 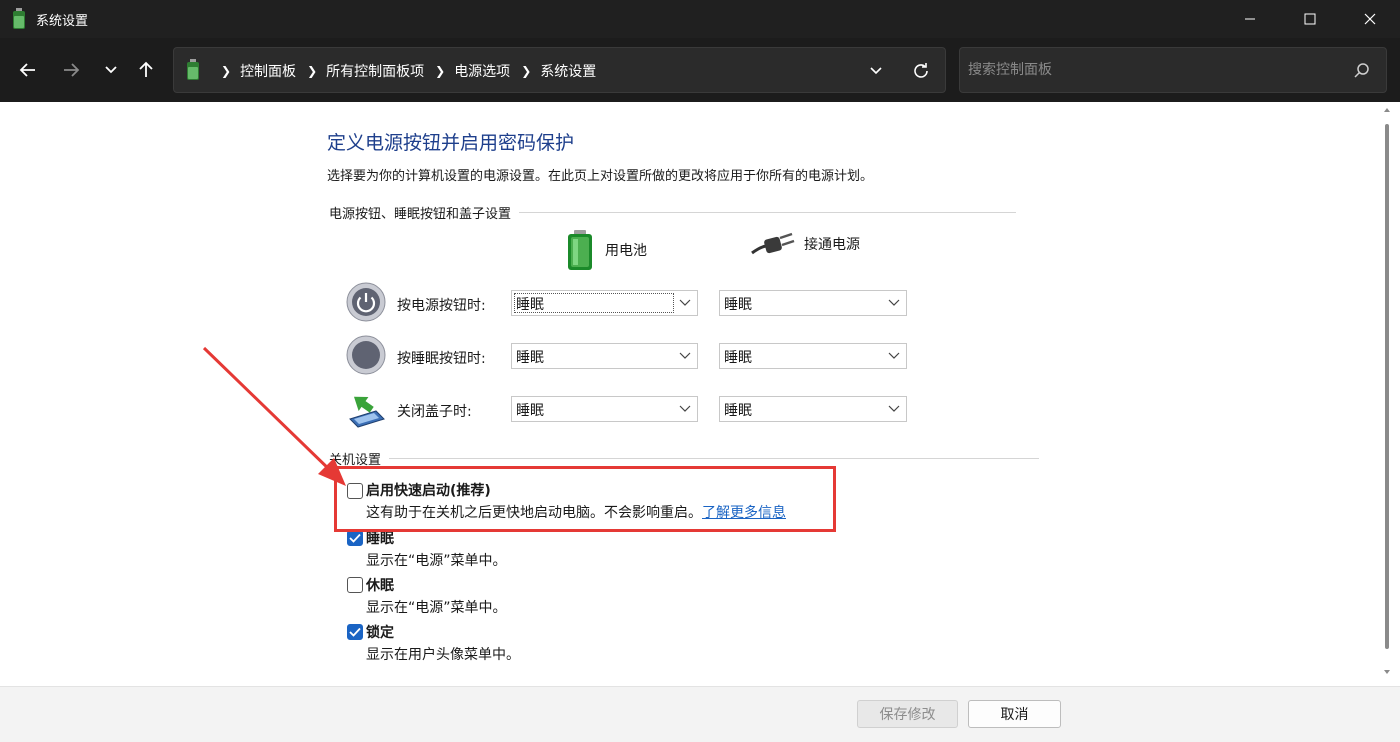 I want to click on lock-checkbox, so click(x=355, y=632).